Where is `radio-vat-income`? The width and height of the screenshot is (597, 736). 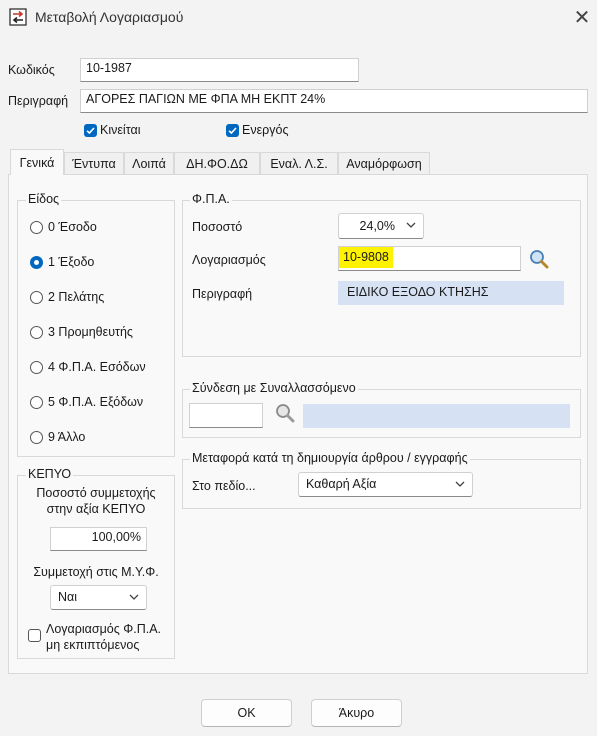
radio-vat-income is located at coordinates (36, 367).